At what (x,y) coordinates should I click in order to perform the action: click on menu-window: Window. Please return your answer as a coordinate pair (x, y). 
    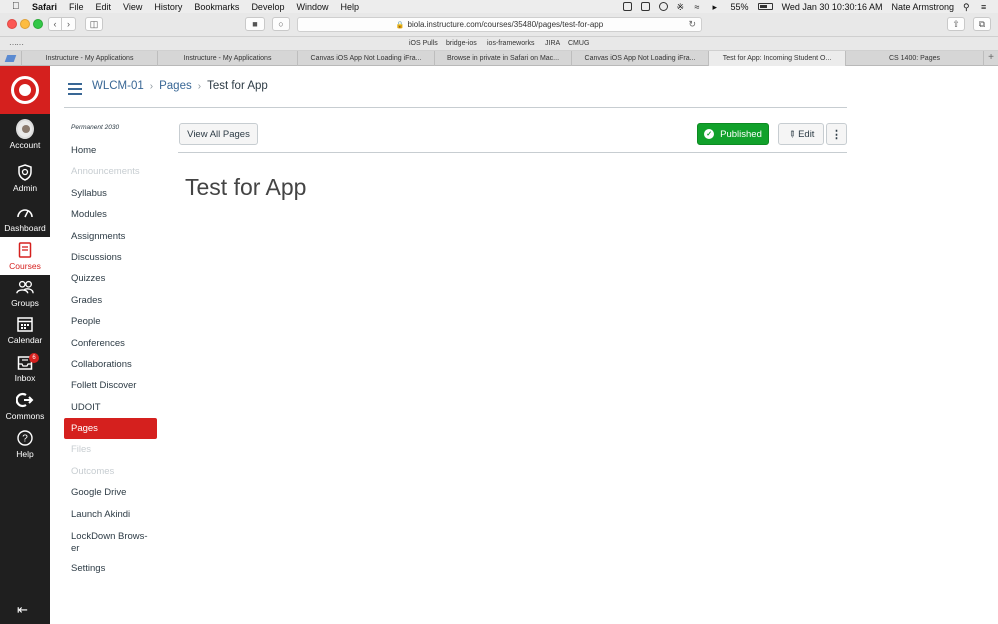
    Looking at the image, I should click on (312, 7).